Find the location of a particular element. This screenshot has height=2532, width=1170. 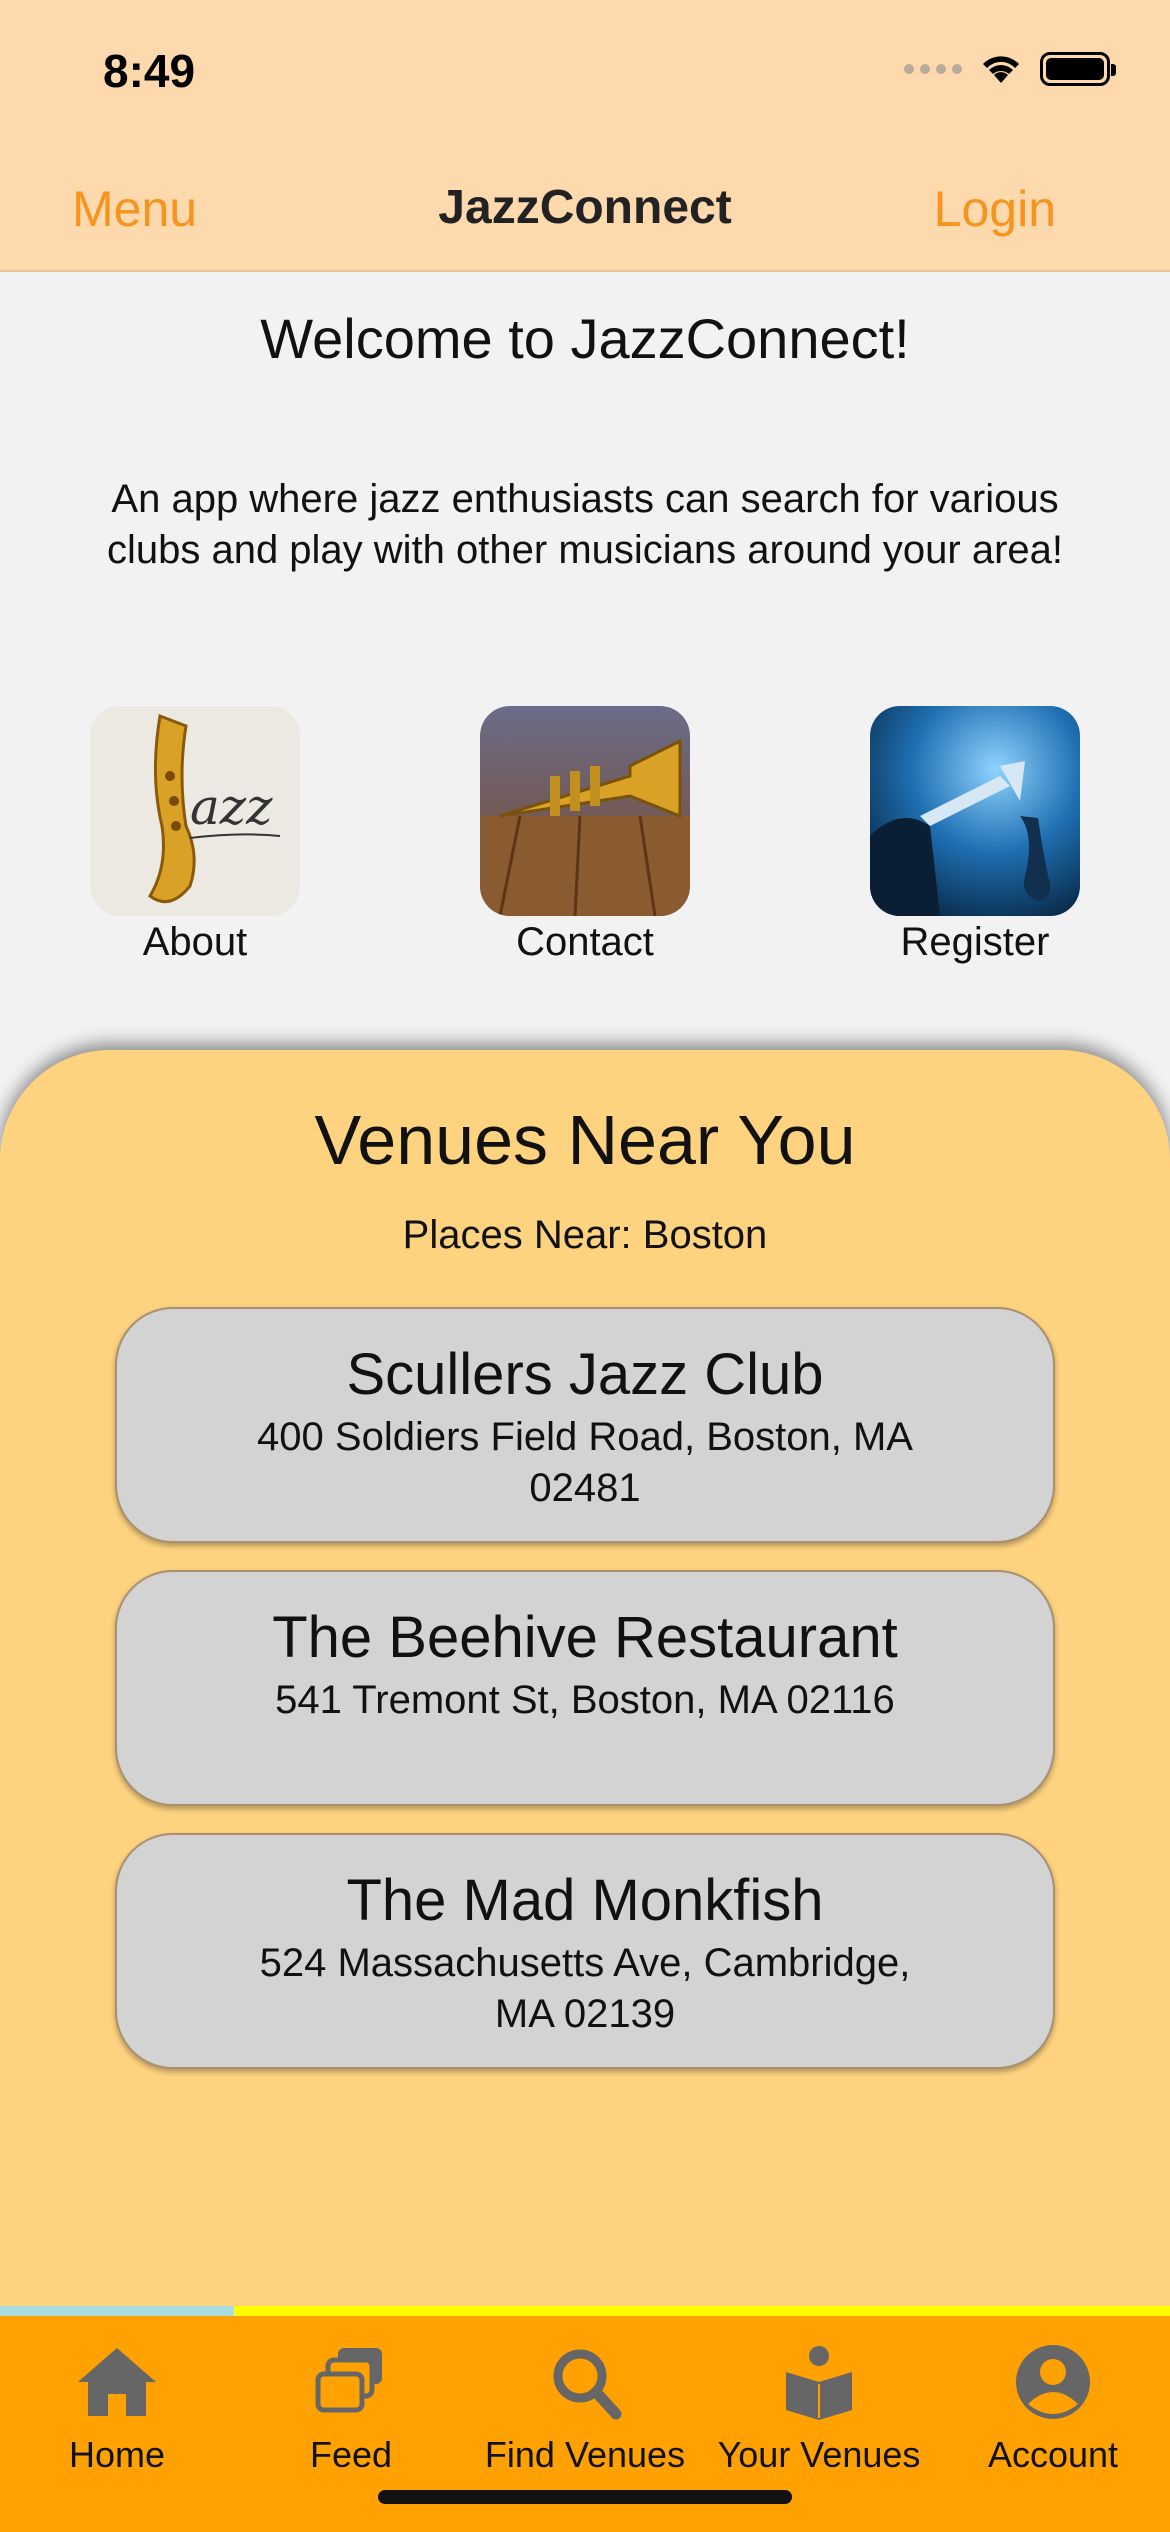

welcome-heading: Welcome to JazzConnect! is located at coordinates (585, 338).